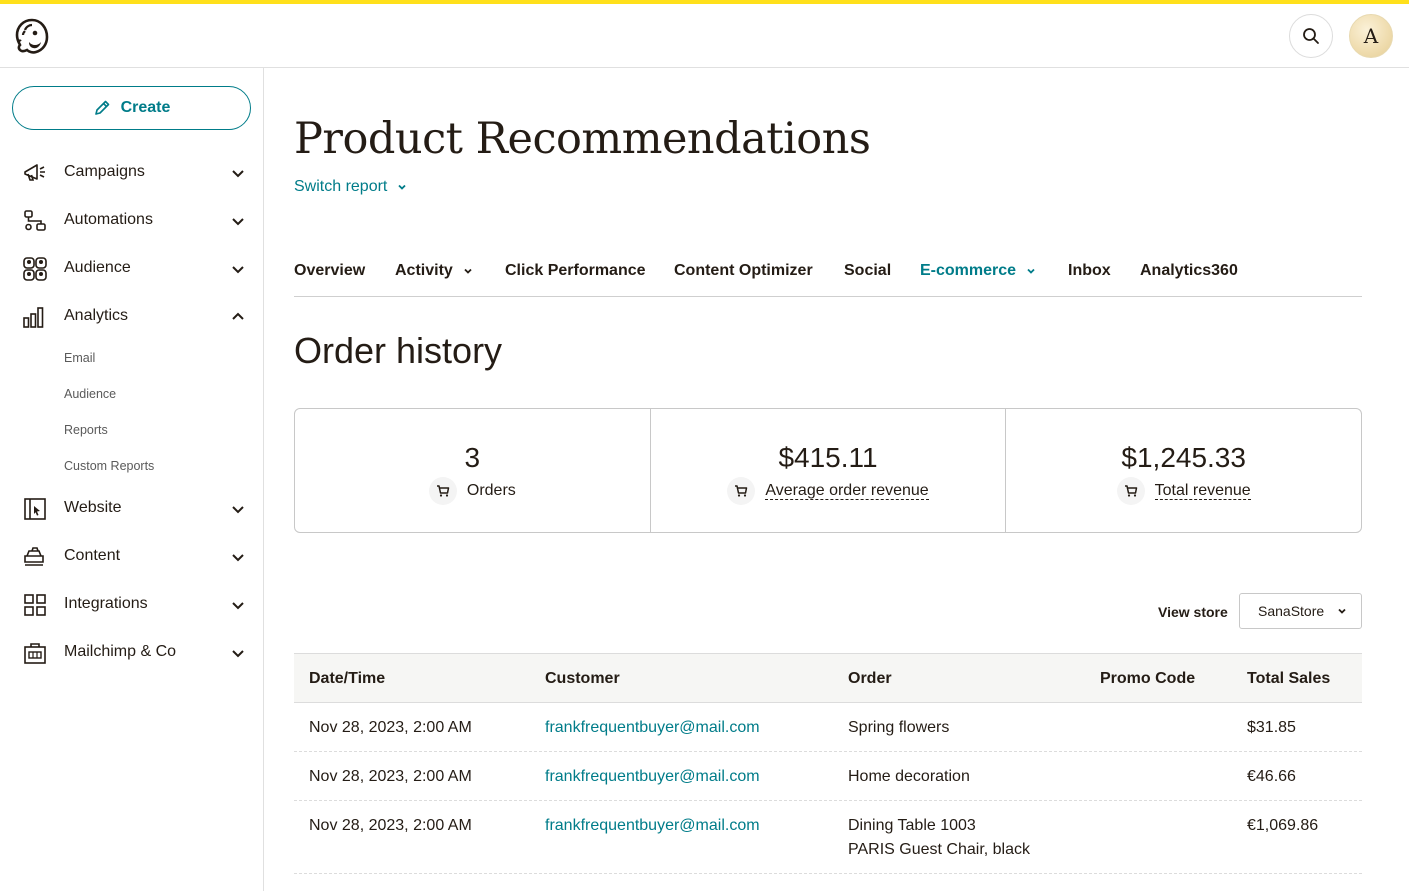  I want to click on column-header: Customer, so click(582, 679).